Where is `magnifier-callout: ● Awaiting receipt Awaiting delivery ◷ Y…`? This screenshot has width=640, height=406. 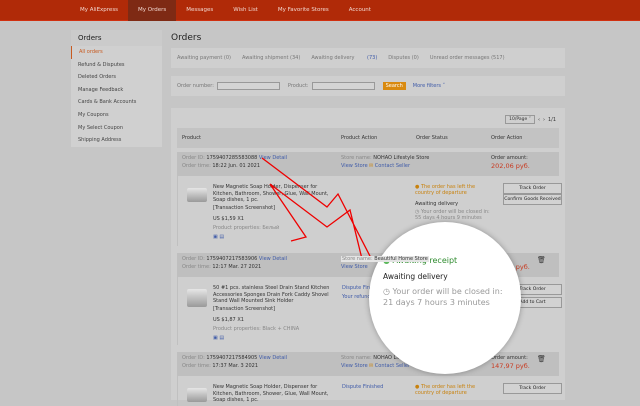 magnifier-callout: ● Awaiting receipt Awaiting delivery ◷ Y… is located at coordinates (445, 298).